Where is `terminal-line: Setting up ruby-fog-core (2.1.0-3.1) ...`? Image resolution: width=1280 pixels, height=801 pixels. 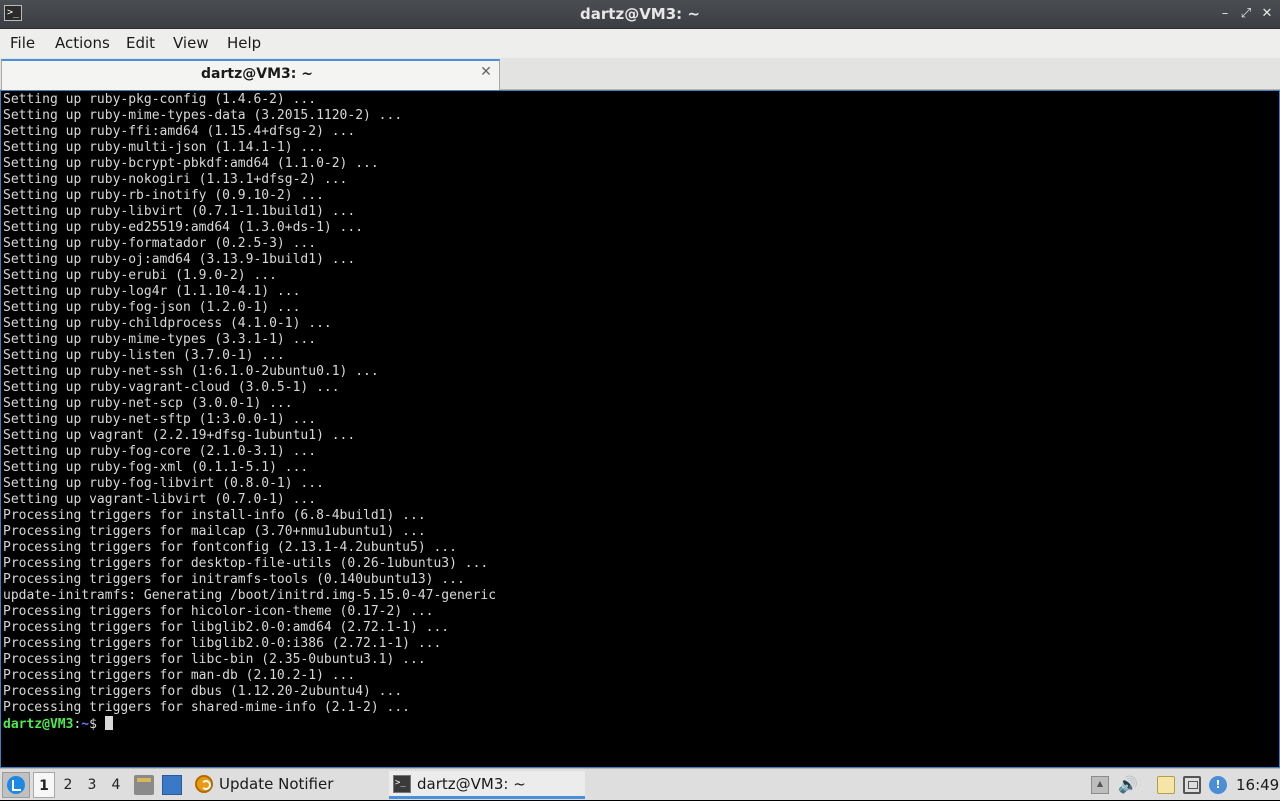 terminal-line: Setting up ruby-fog-core (2.1.0-3.1) ... is located at coordinates (160, 451).